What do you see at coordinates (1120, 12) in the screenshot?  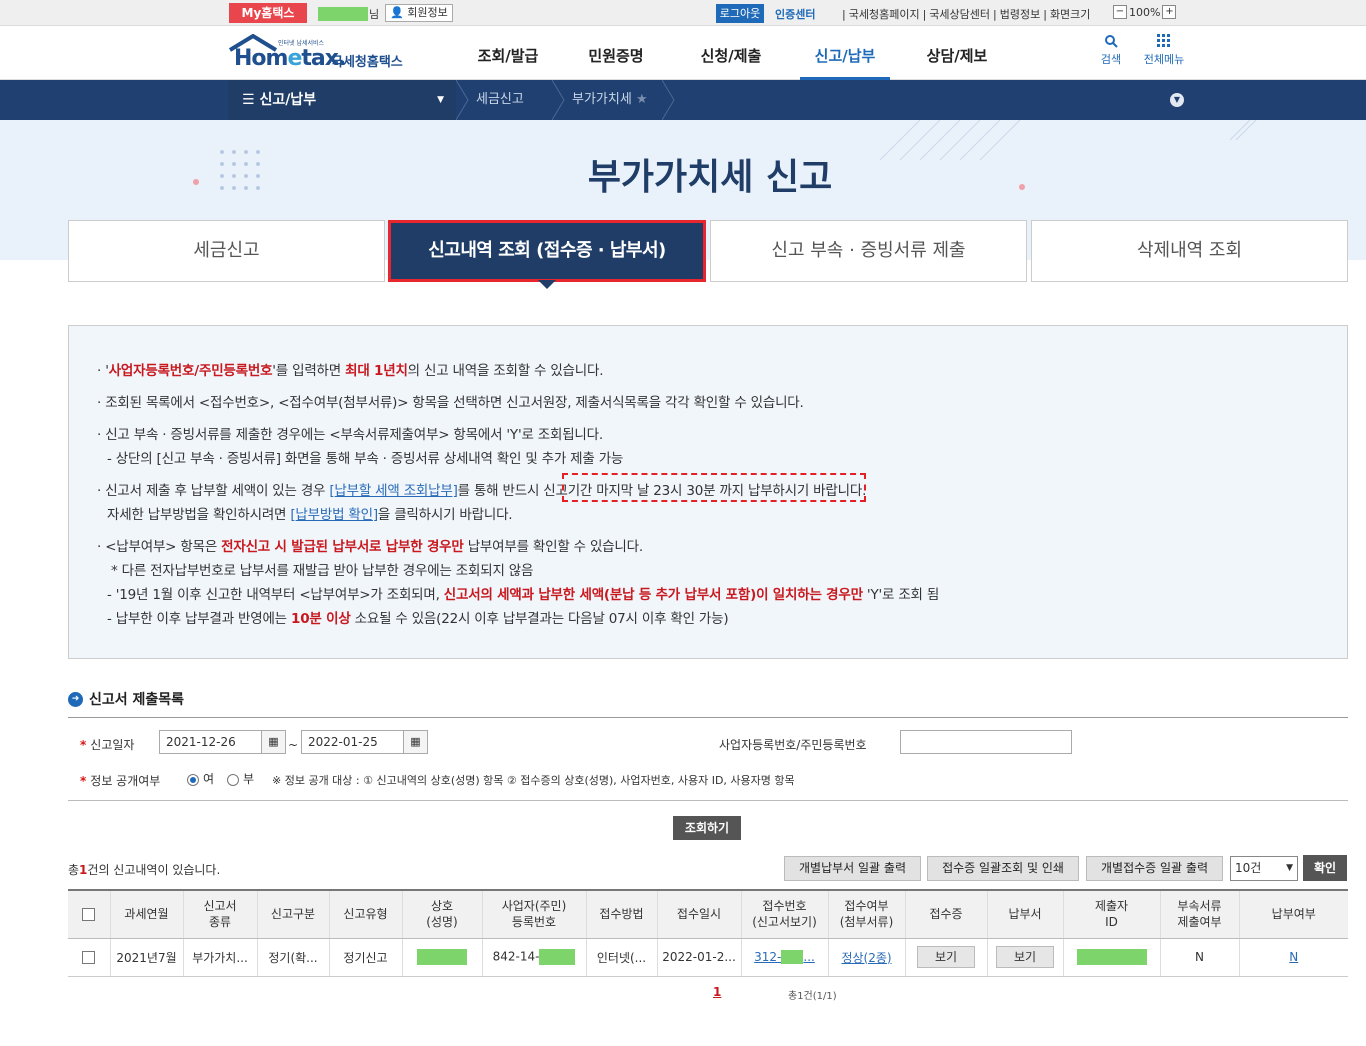 I see `zoom-out-button: −` at bounding box center [1120, 12].